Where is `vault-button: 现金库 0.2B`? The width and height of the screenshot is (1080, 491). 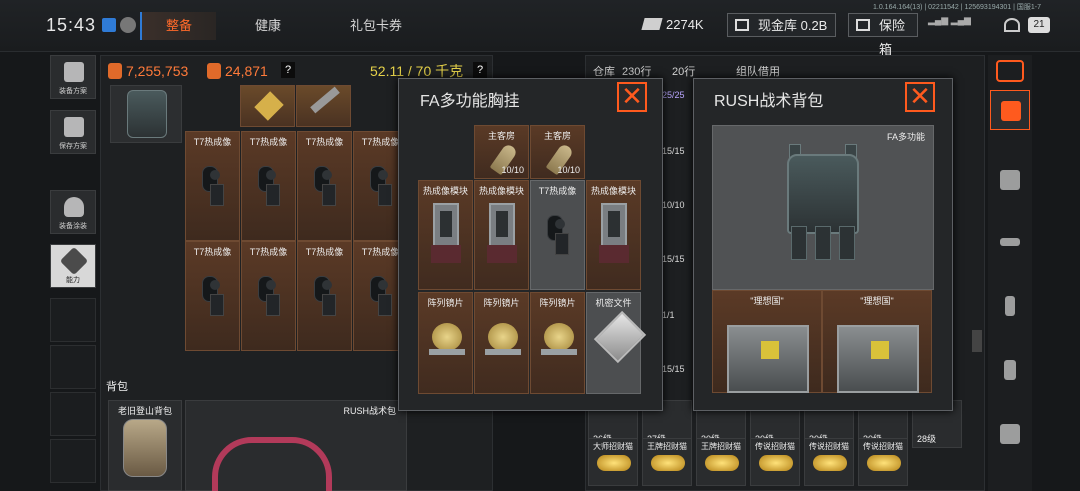
vault-button: 现金库 0.2B is located at coordinates (782, 25).